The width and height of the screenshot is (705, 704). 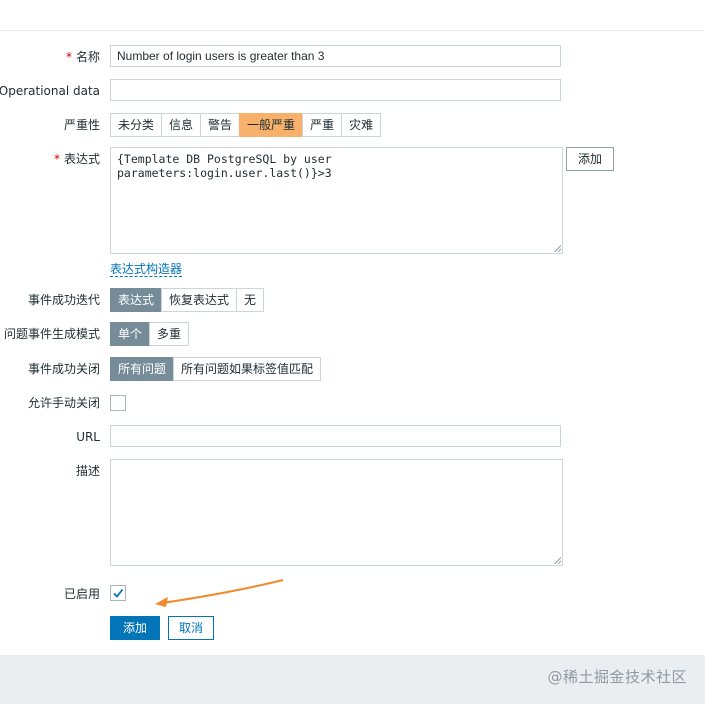 I want to click on url-label: URL, so click(x=88, y=437).